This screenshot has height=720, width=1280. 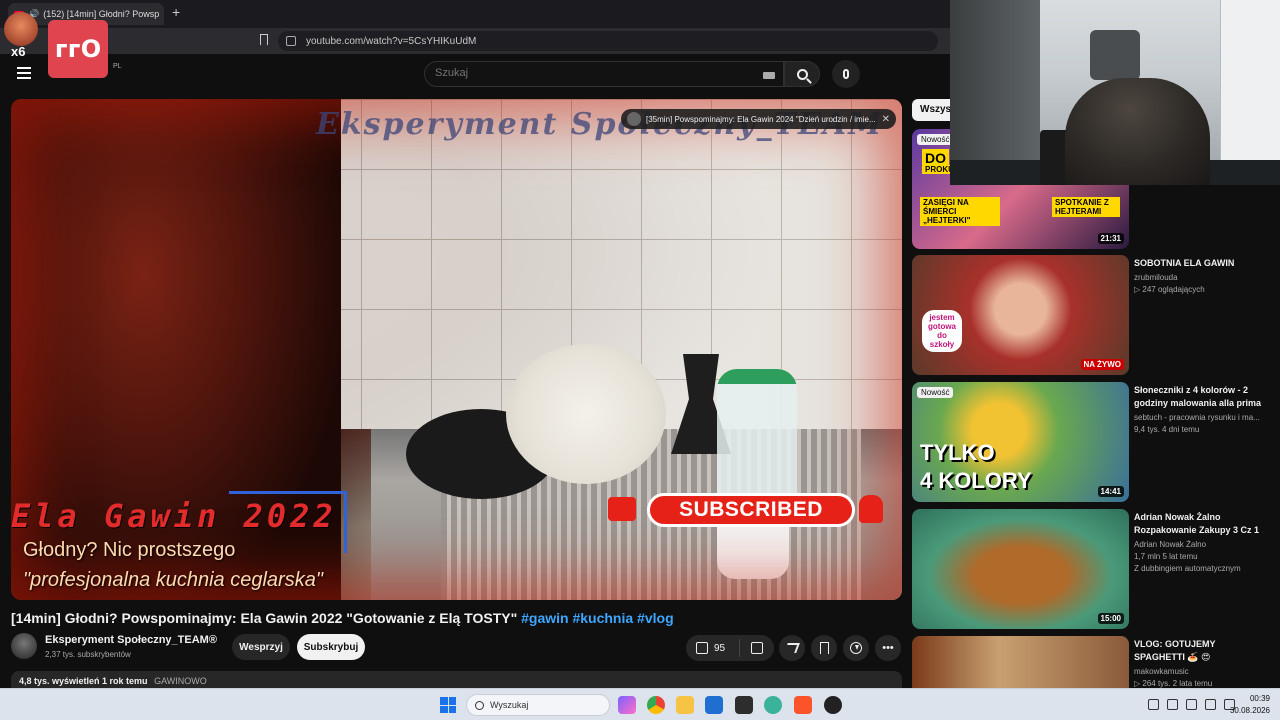 What do you see at coordinates (331, 647) in the screenshot?
I see `subscribe-button: Subskrybuj` at bounding box center [331, 647].